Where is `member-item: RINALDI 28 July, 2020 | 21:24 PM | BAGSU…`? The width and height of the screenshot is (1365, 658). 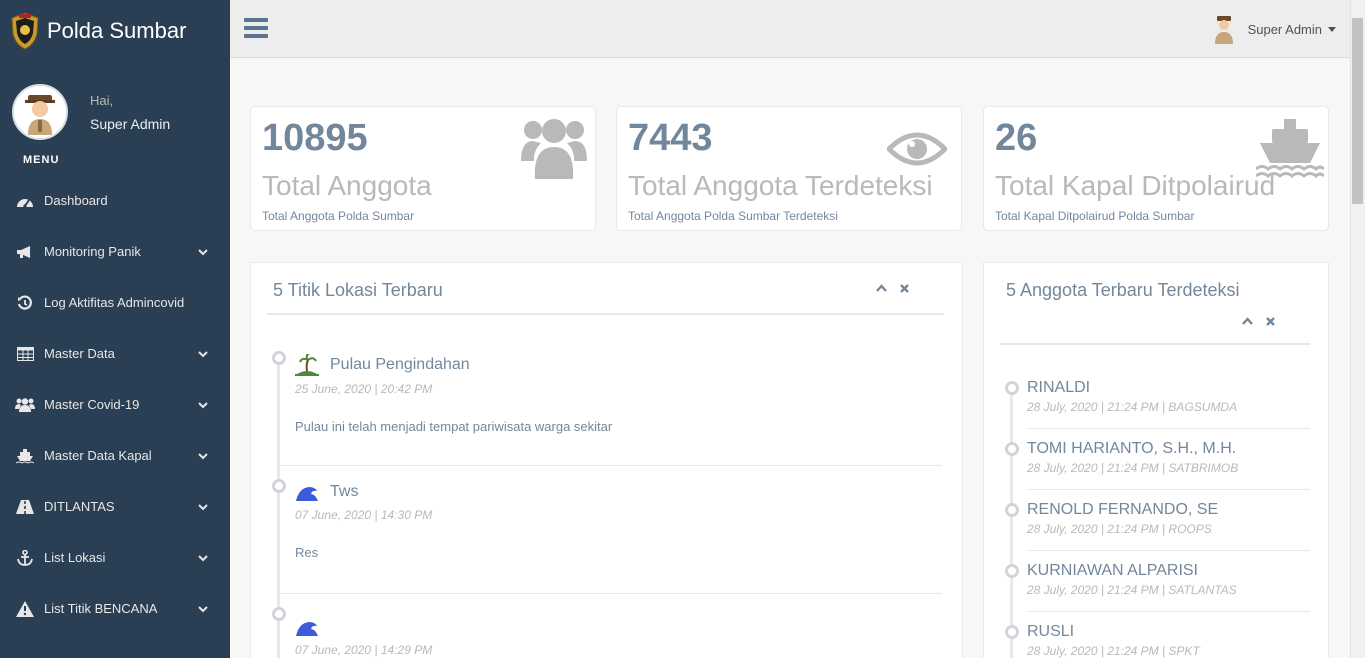 member-item: RINALDI 28 July, 2020 | 21:24 PM | BAGSU… is located at coordinates (1168, 396).